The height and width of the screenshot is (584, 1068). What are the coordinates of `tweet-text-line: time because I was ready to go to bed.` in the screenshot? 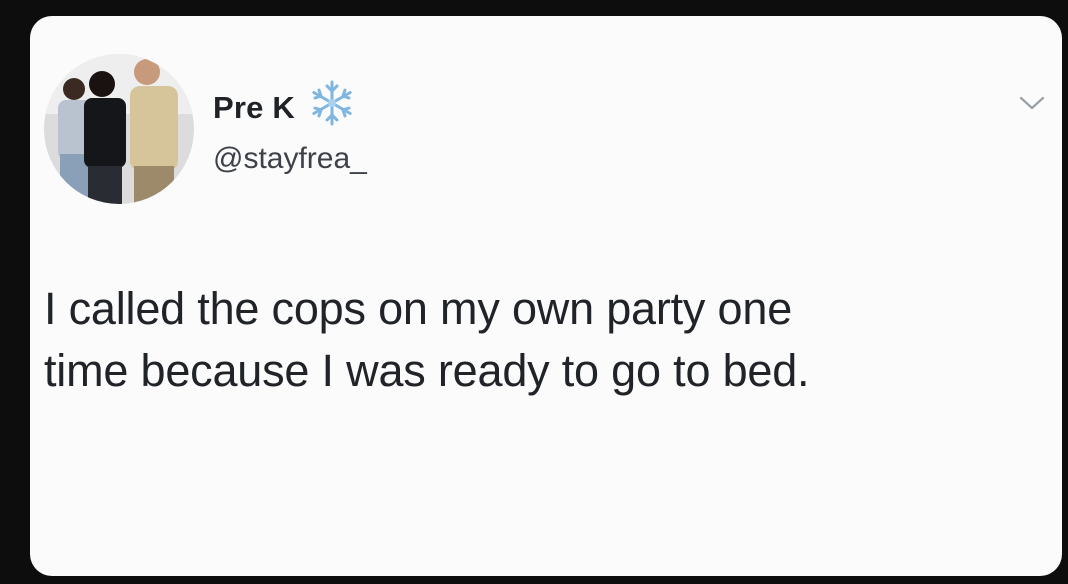 It's located at (427, 370).